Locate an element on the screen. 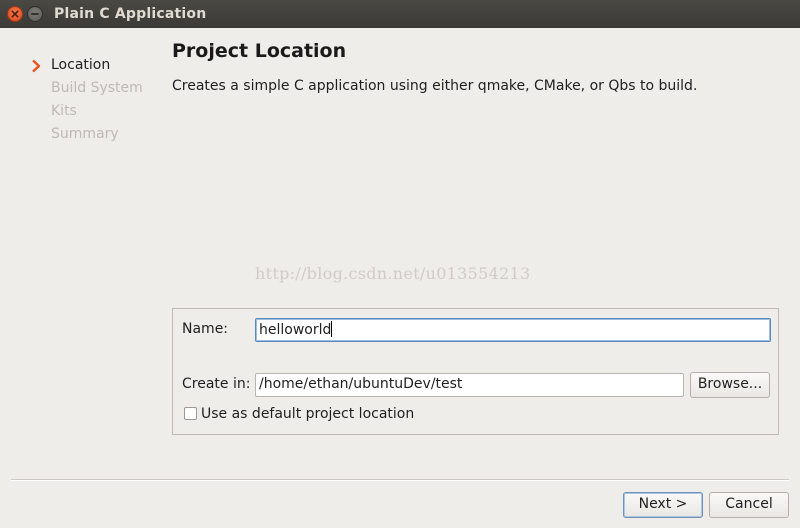  close-icon is located at coordinates (15, 14).